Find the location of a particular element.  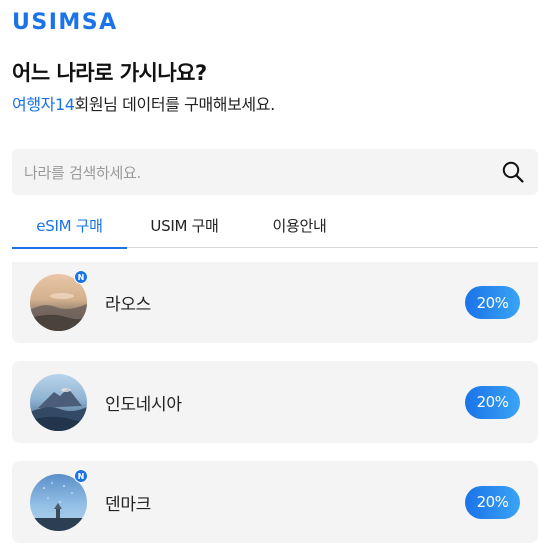

country-name: 인도네시아 is located at coordinates (143, 404).